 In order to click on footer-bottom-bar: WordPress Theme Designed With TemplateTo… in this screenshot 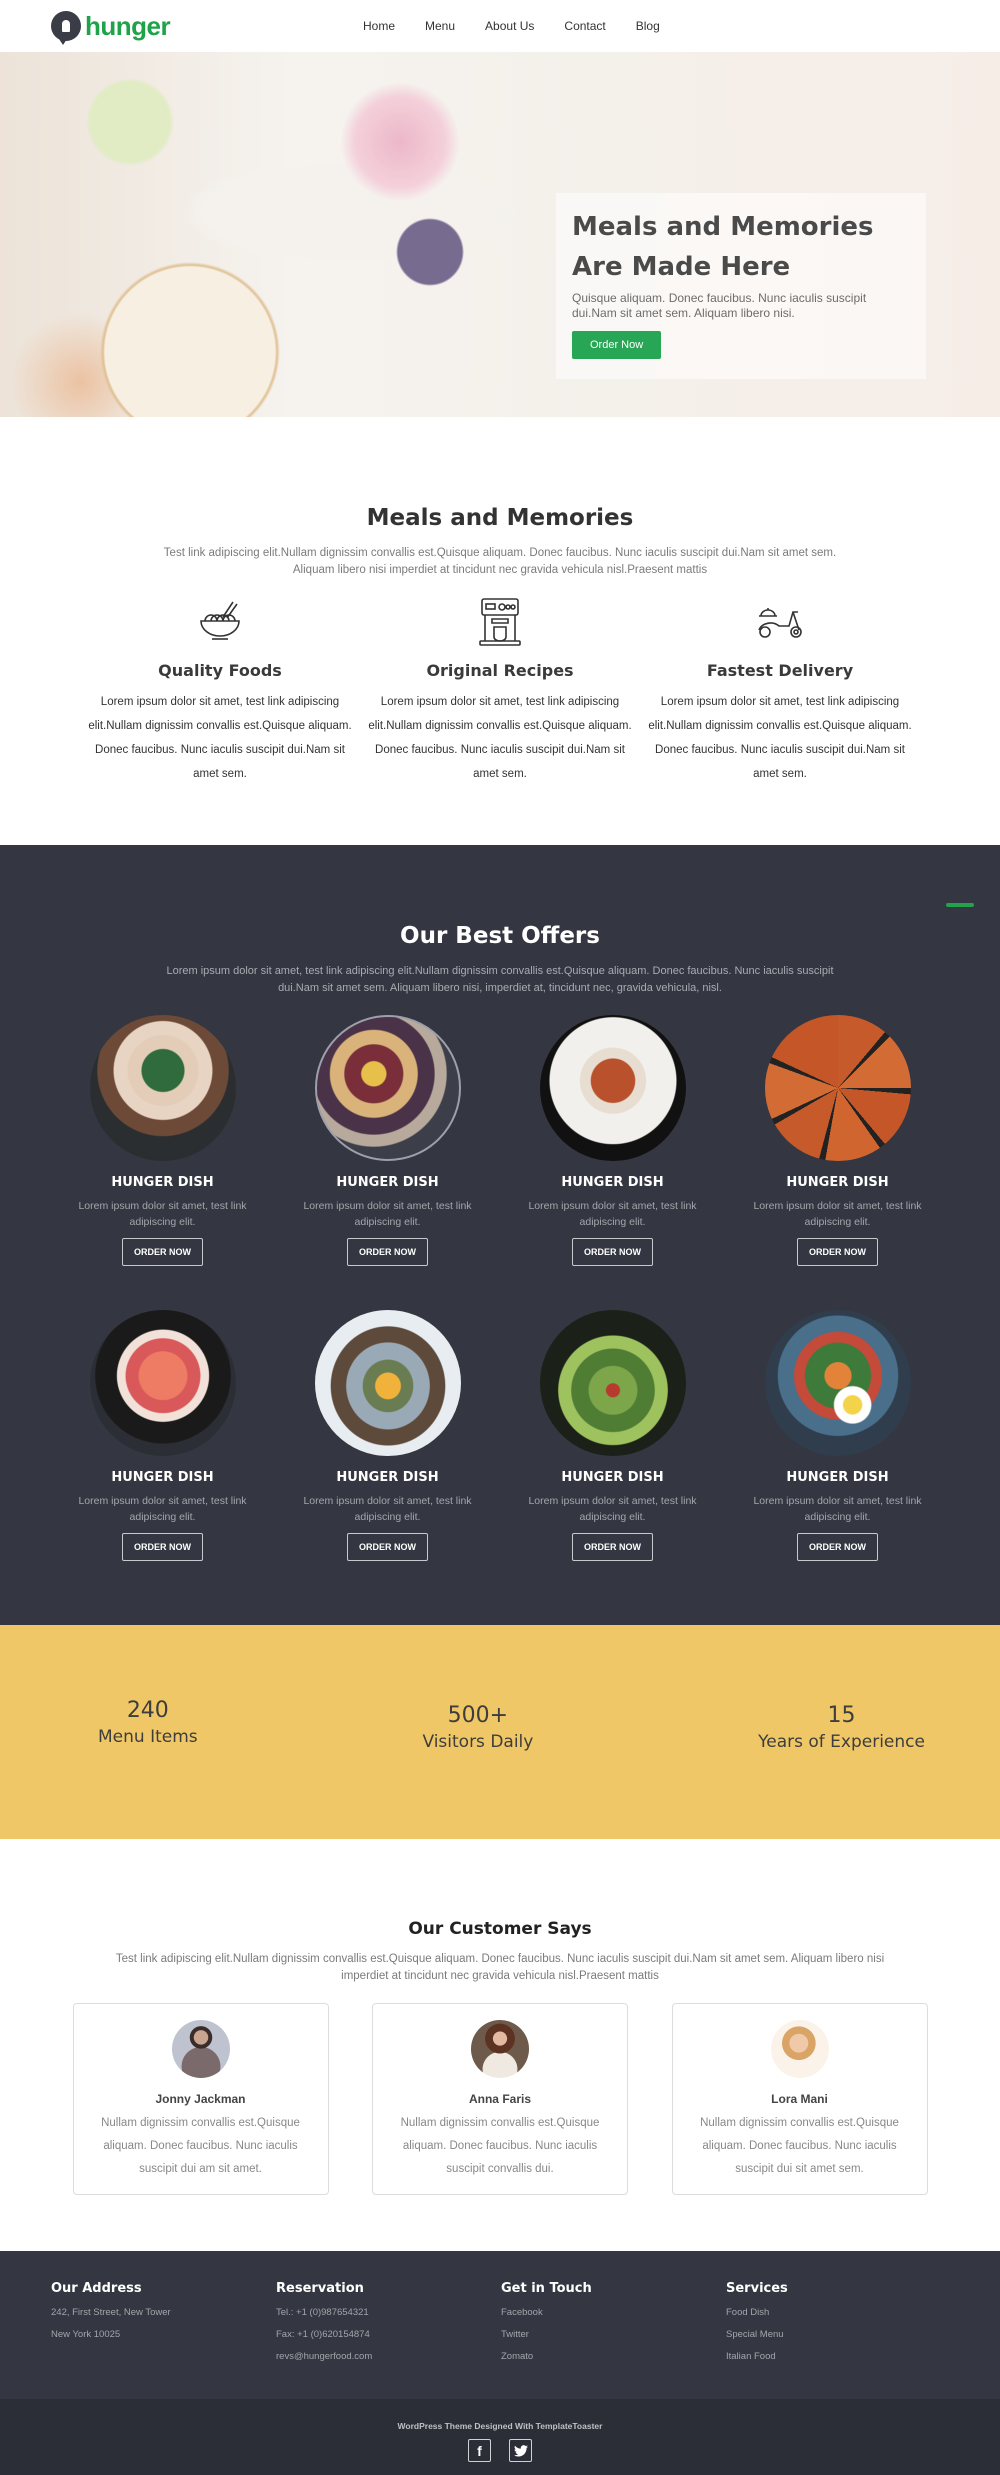, I will do `click(500, 2437)`.